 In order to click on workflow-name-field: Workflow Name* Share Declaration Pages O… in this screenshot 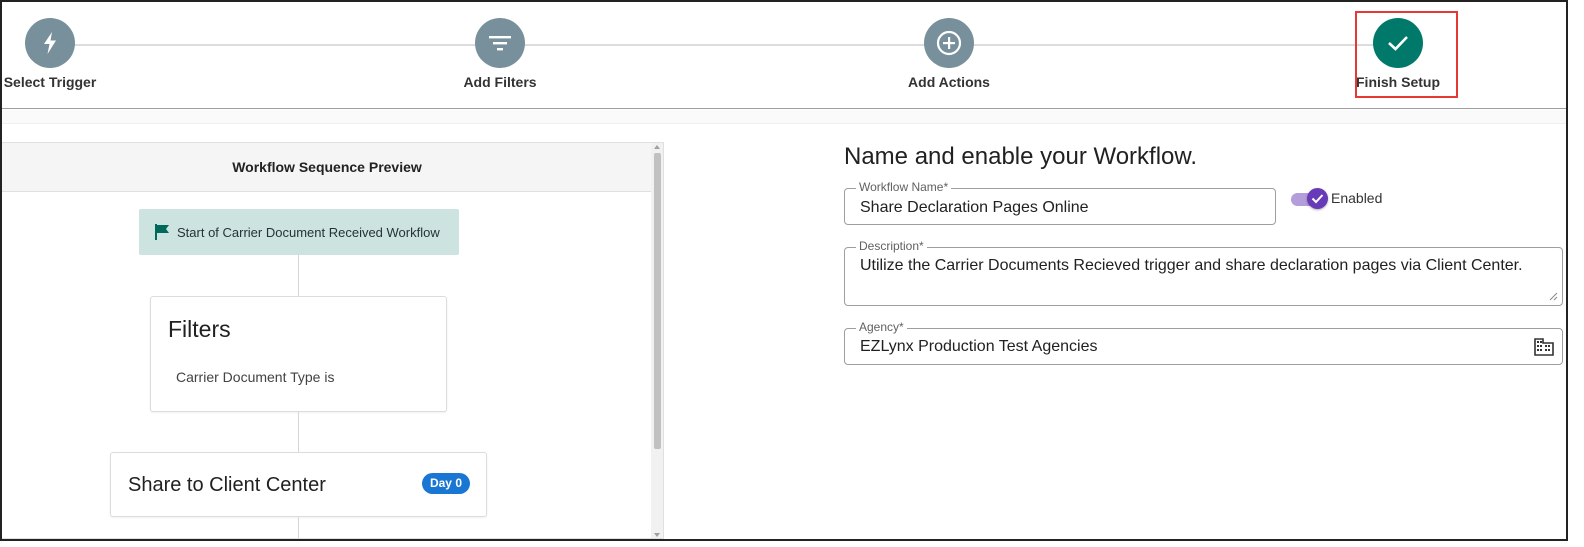, I will do `click(1060, 202)`.